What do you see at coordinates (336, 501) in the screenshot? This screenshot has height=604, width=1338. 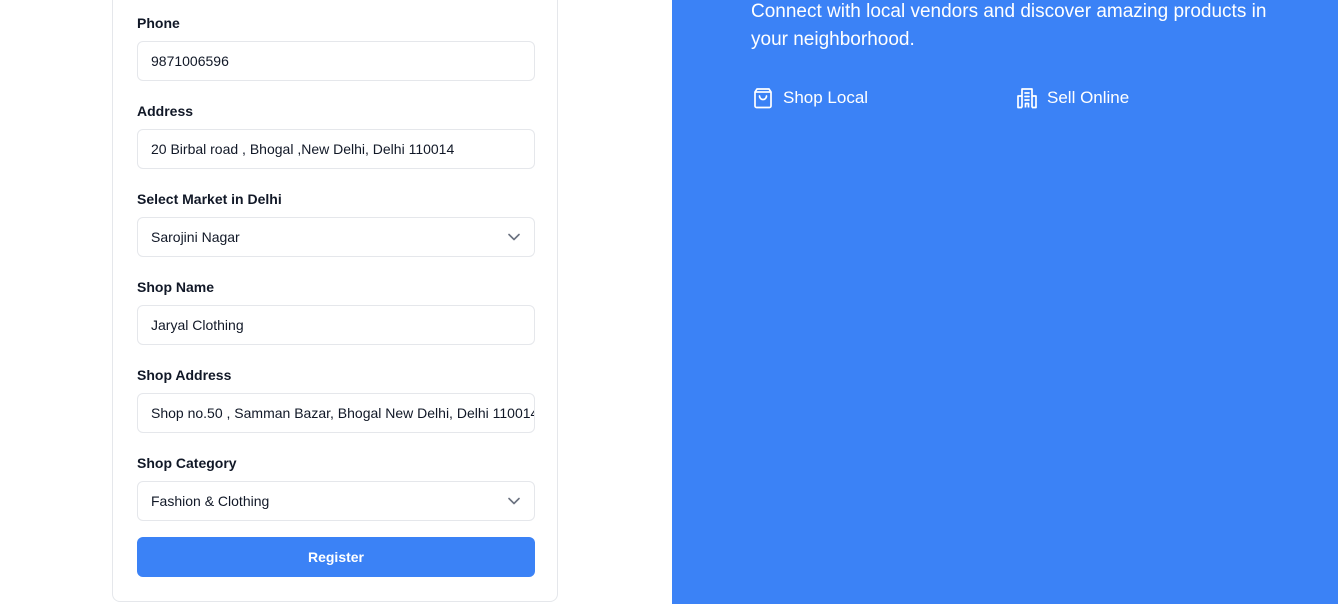 I see `shop-category-select: Fashion & Clothing` at bounding box center [336, 501].